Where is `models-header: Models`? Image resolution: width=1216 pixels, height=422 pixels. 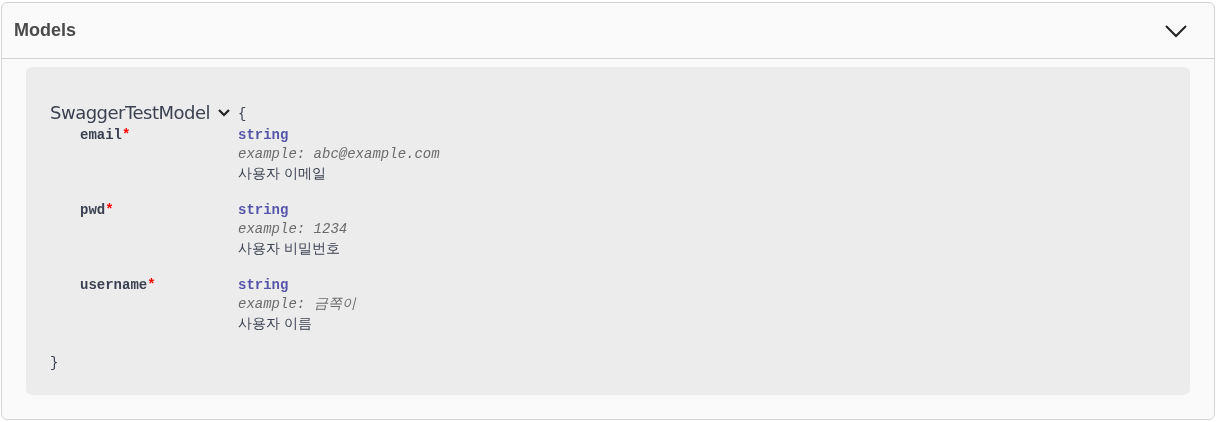
models-header: Models is located at coordinates (608, 31).